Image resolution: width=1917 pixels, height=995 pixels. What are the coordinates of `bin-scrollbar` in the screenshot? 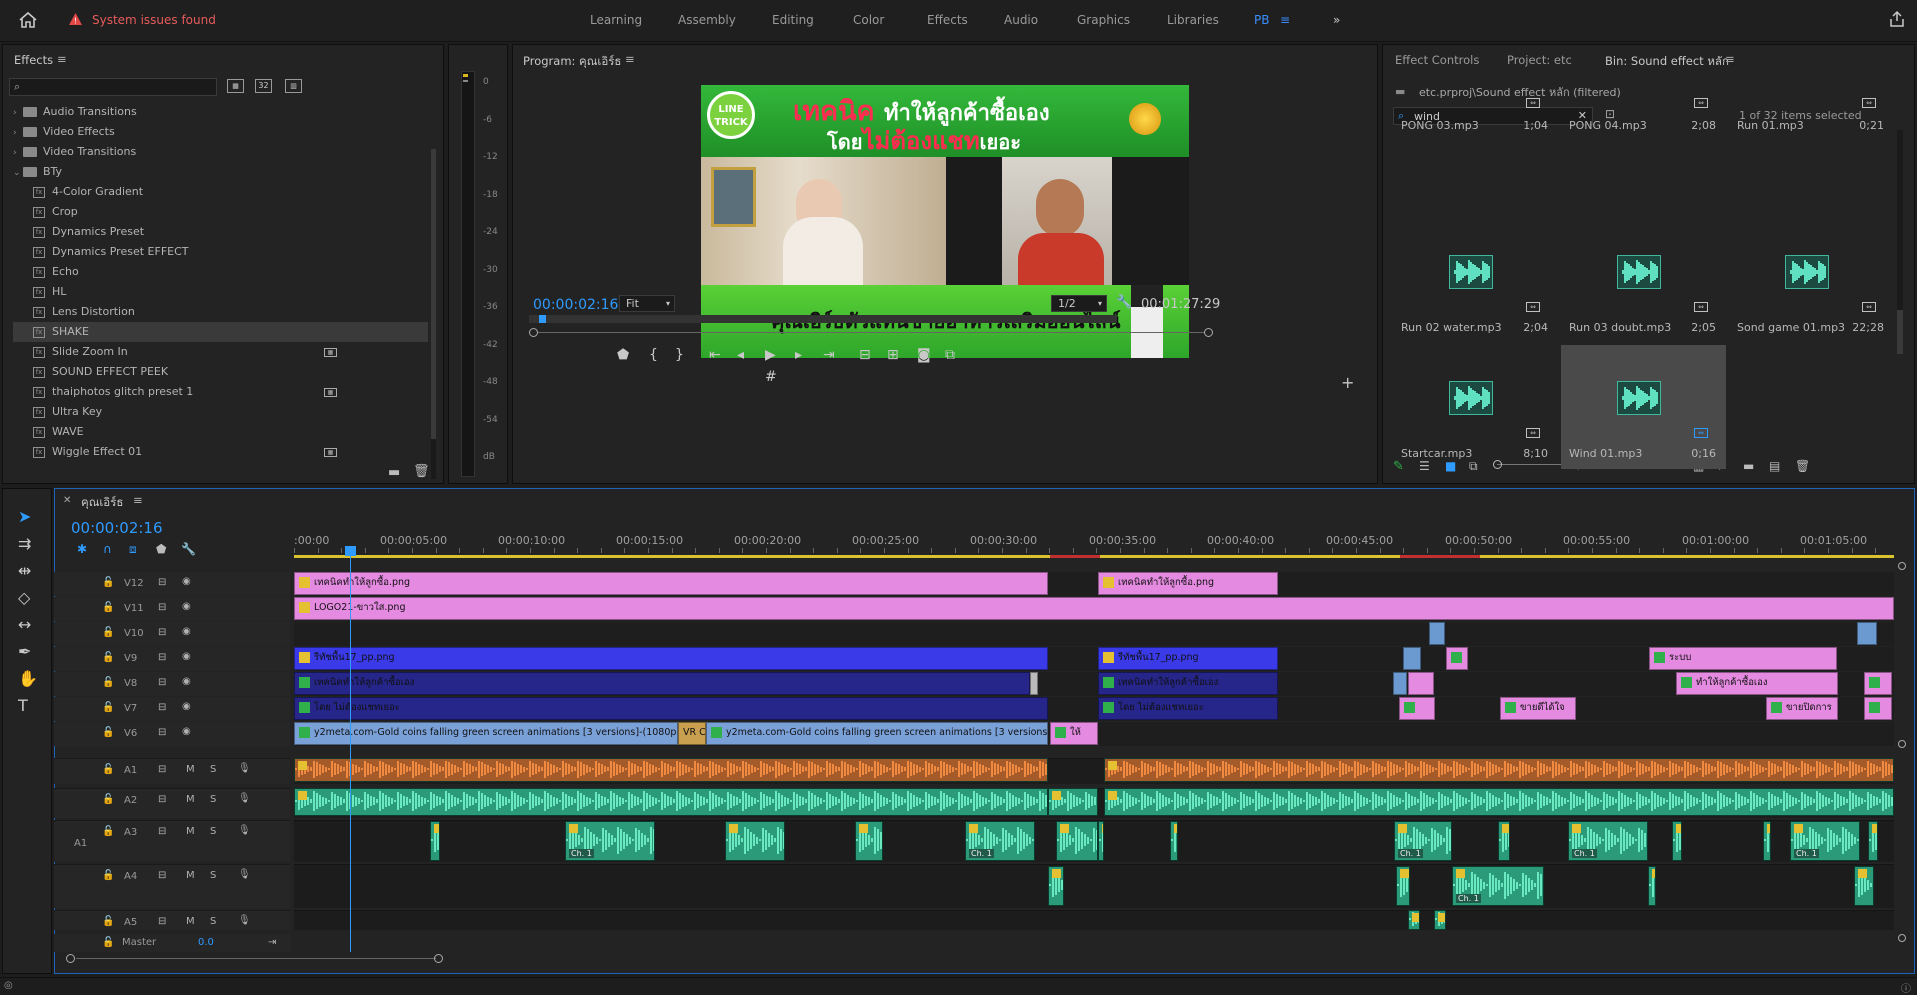 It's located at (1900, 242).